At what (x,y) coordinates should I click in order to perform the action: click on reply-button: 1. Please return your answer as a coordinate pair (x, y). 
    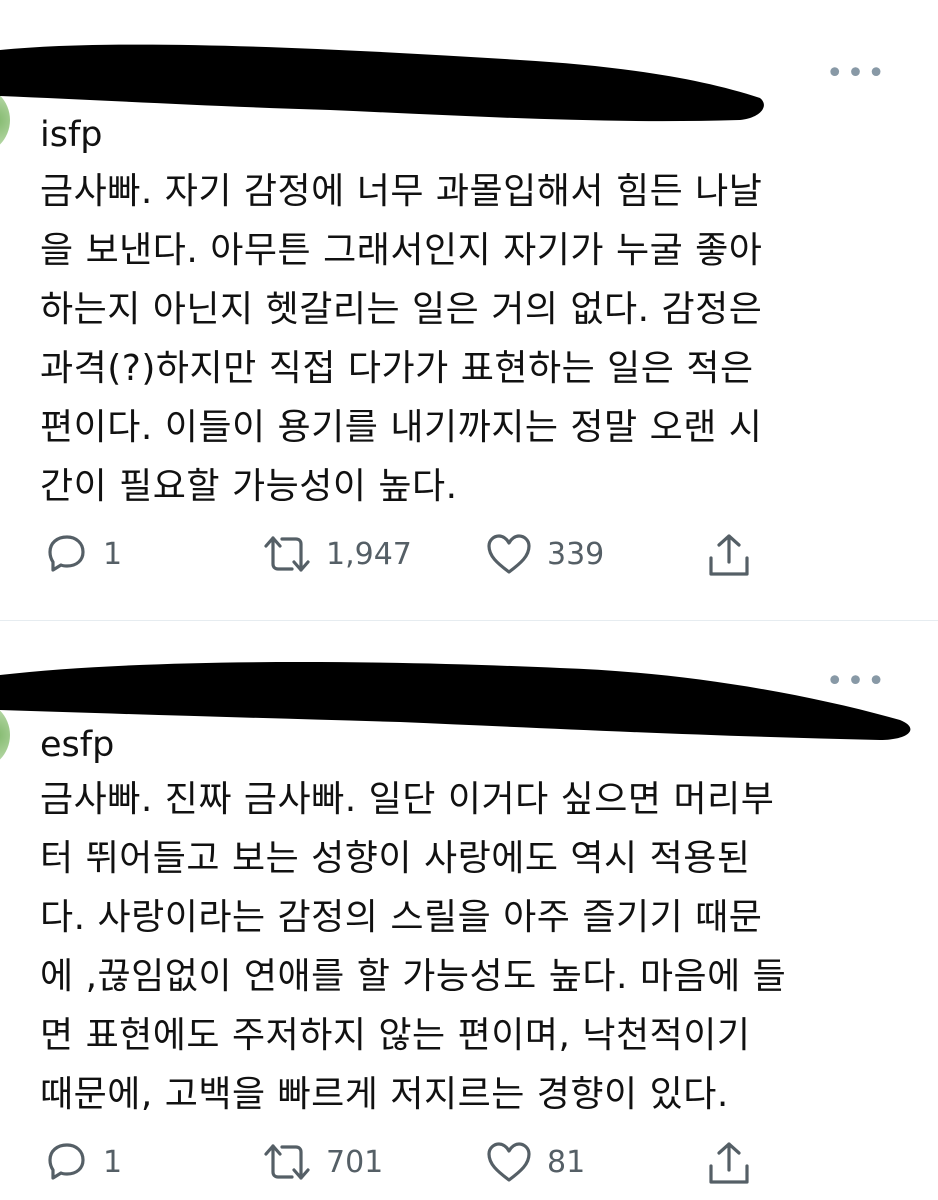
    Looking at the image, I should click on (83, 1162).